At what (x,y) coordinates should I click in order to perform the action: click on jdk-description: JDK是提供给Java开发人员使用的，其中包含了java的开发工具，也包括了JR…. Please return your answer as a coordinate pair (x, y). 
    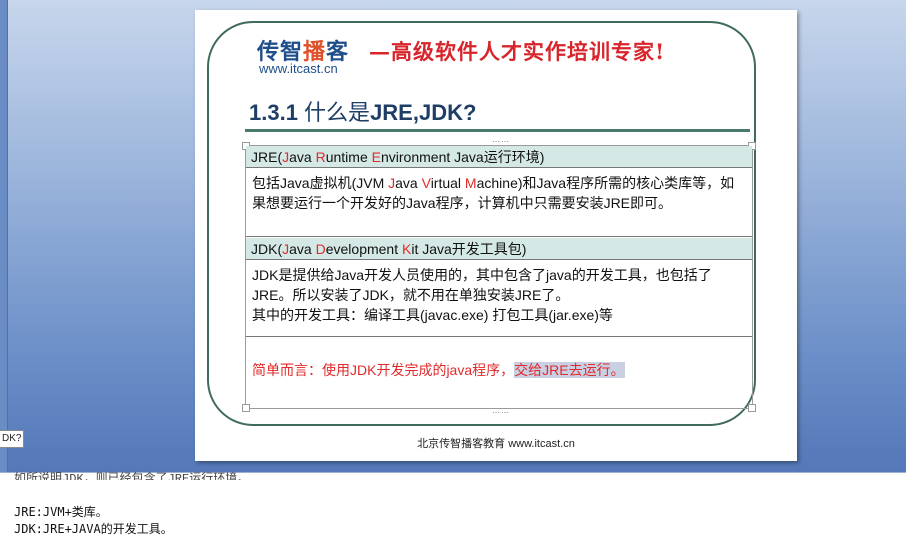
    Looking at the image, I should click on (482, 285).